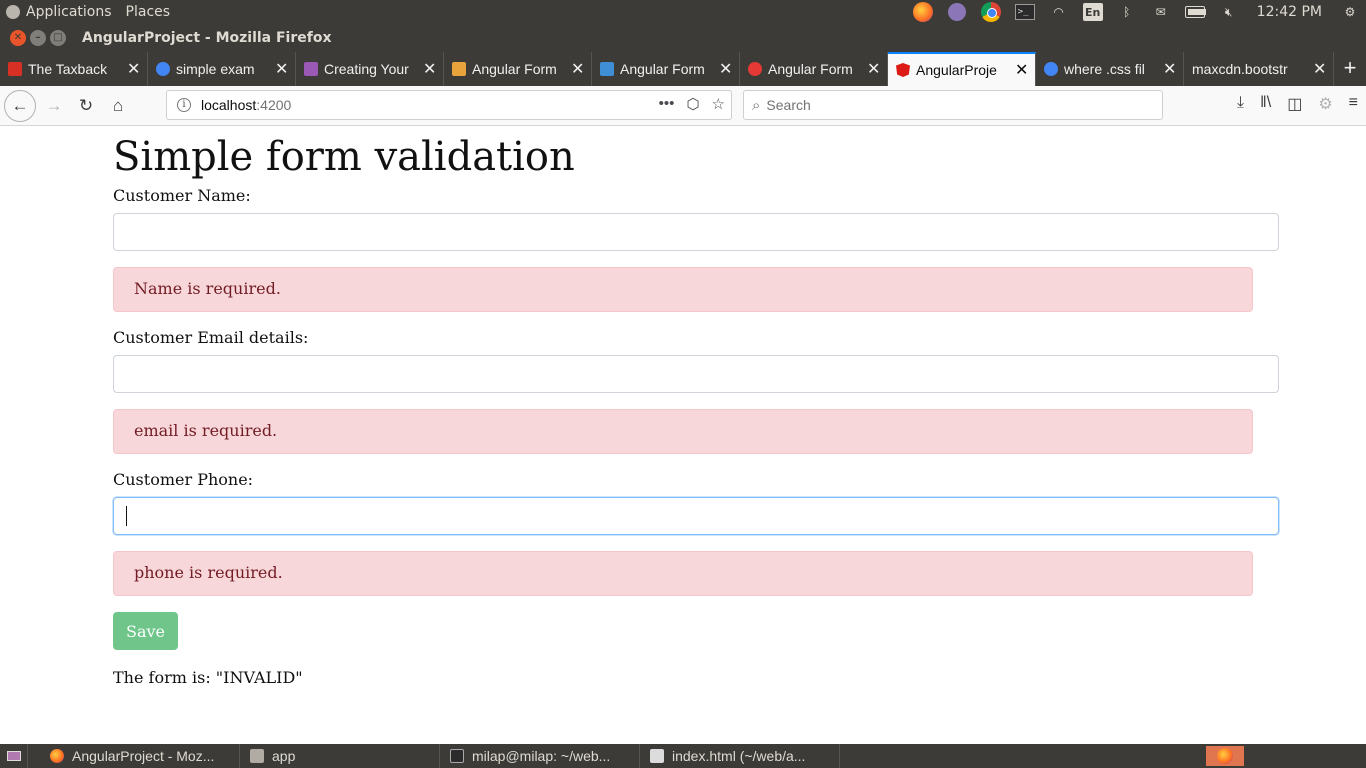 The height and width of the screenshot is (768, 1366). I want to click on terminal-icon, so click(457, 756).